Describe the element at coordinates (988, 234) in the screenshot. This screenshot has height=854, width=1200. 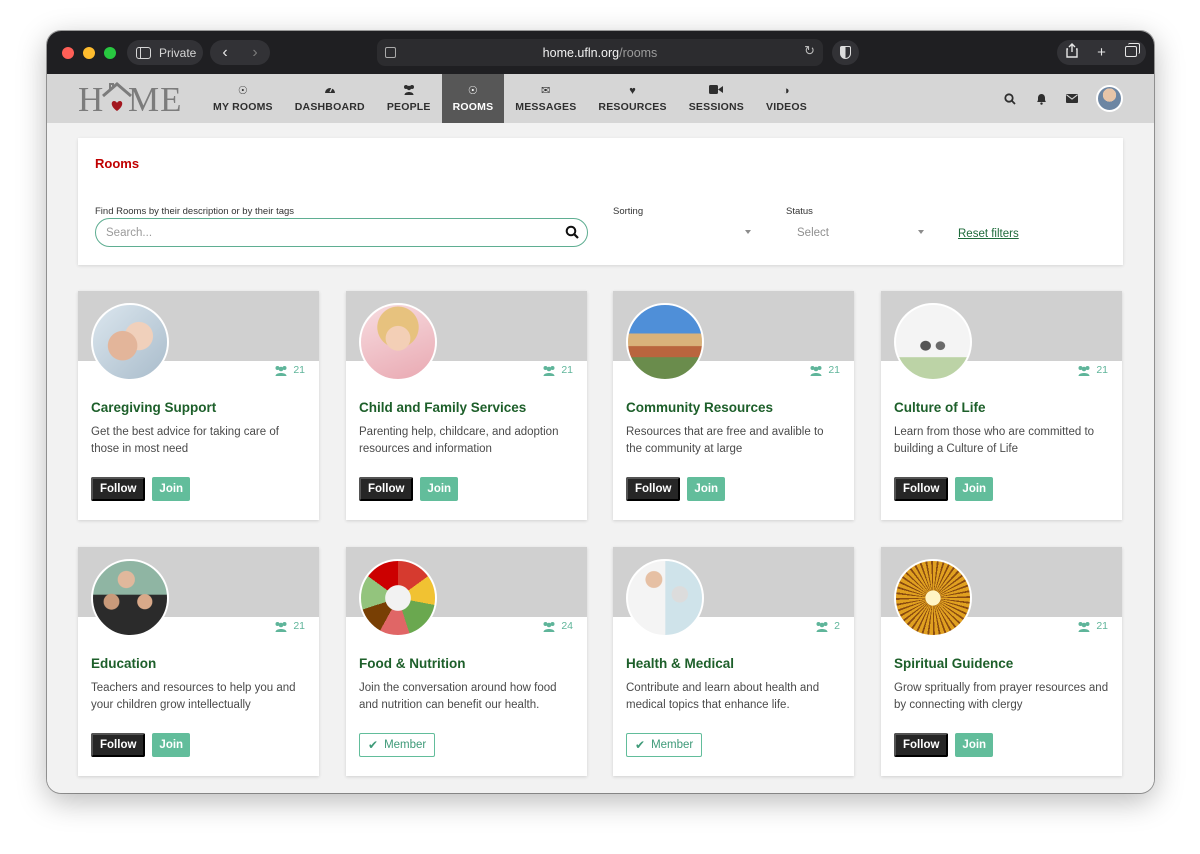
I see `reset-filters-link: Reset filters` at that location.